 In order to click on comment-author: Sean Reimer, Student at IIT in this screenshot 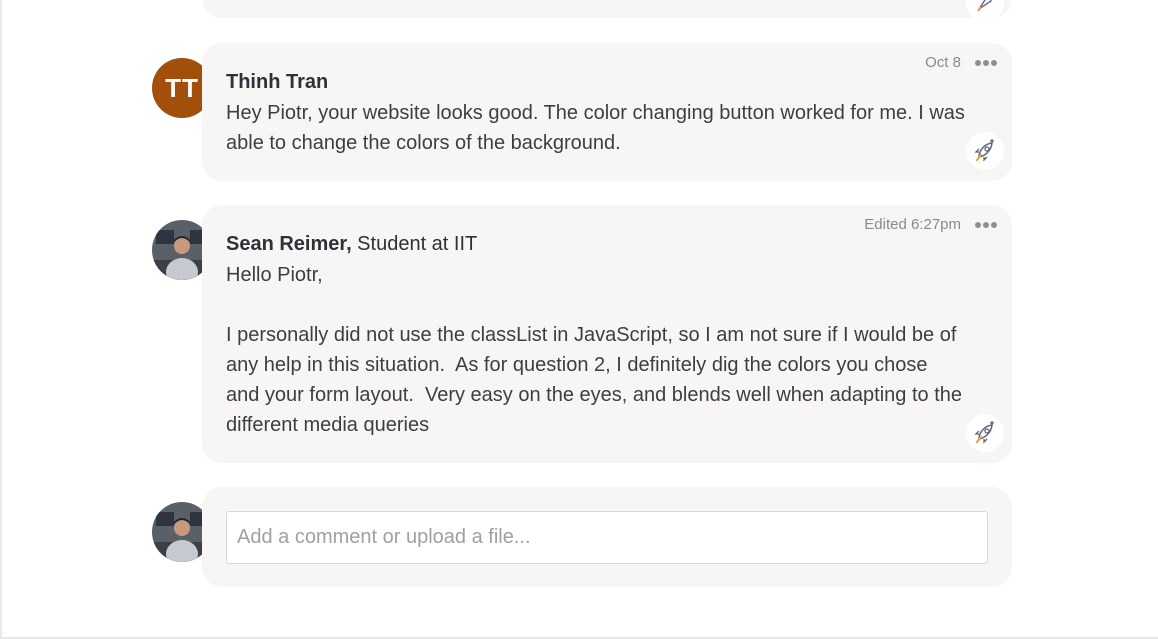, I will do `click(351, 244)`.